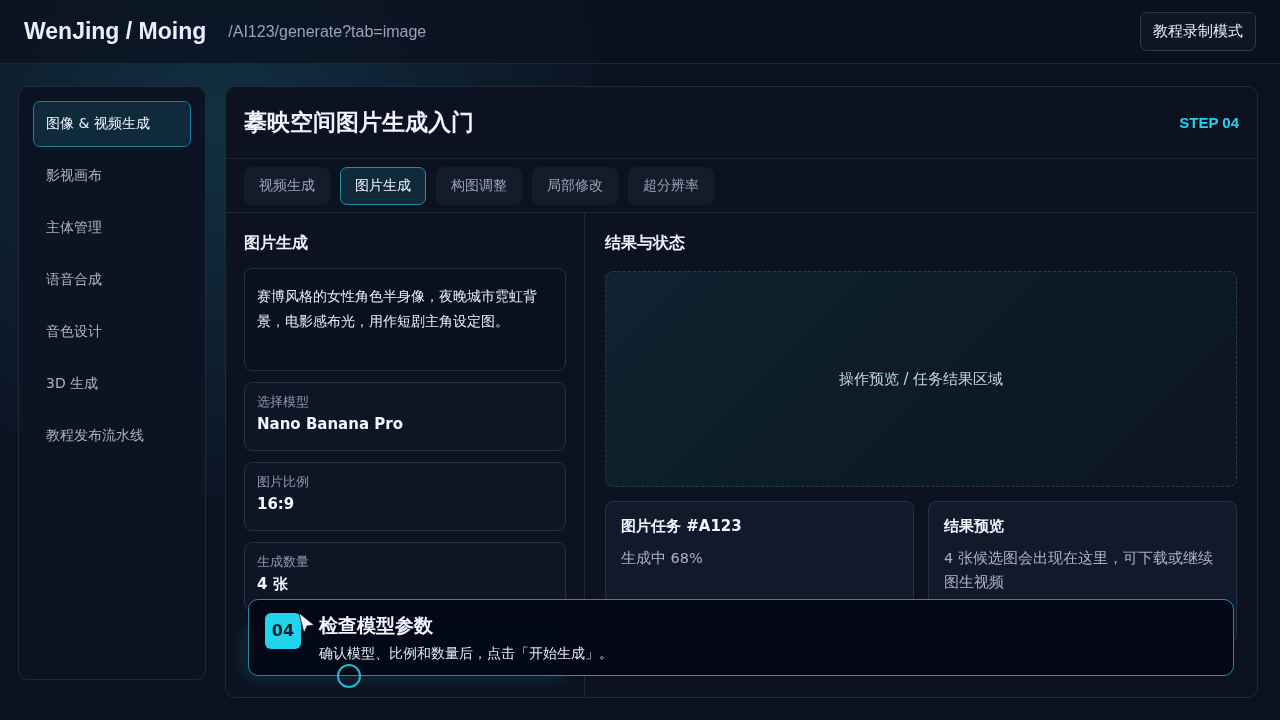 The image size is (1280, 720). I want to click on tutorial-mode-button: 教程录制模式, so click(1198, 31).